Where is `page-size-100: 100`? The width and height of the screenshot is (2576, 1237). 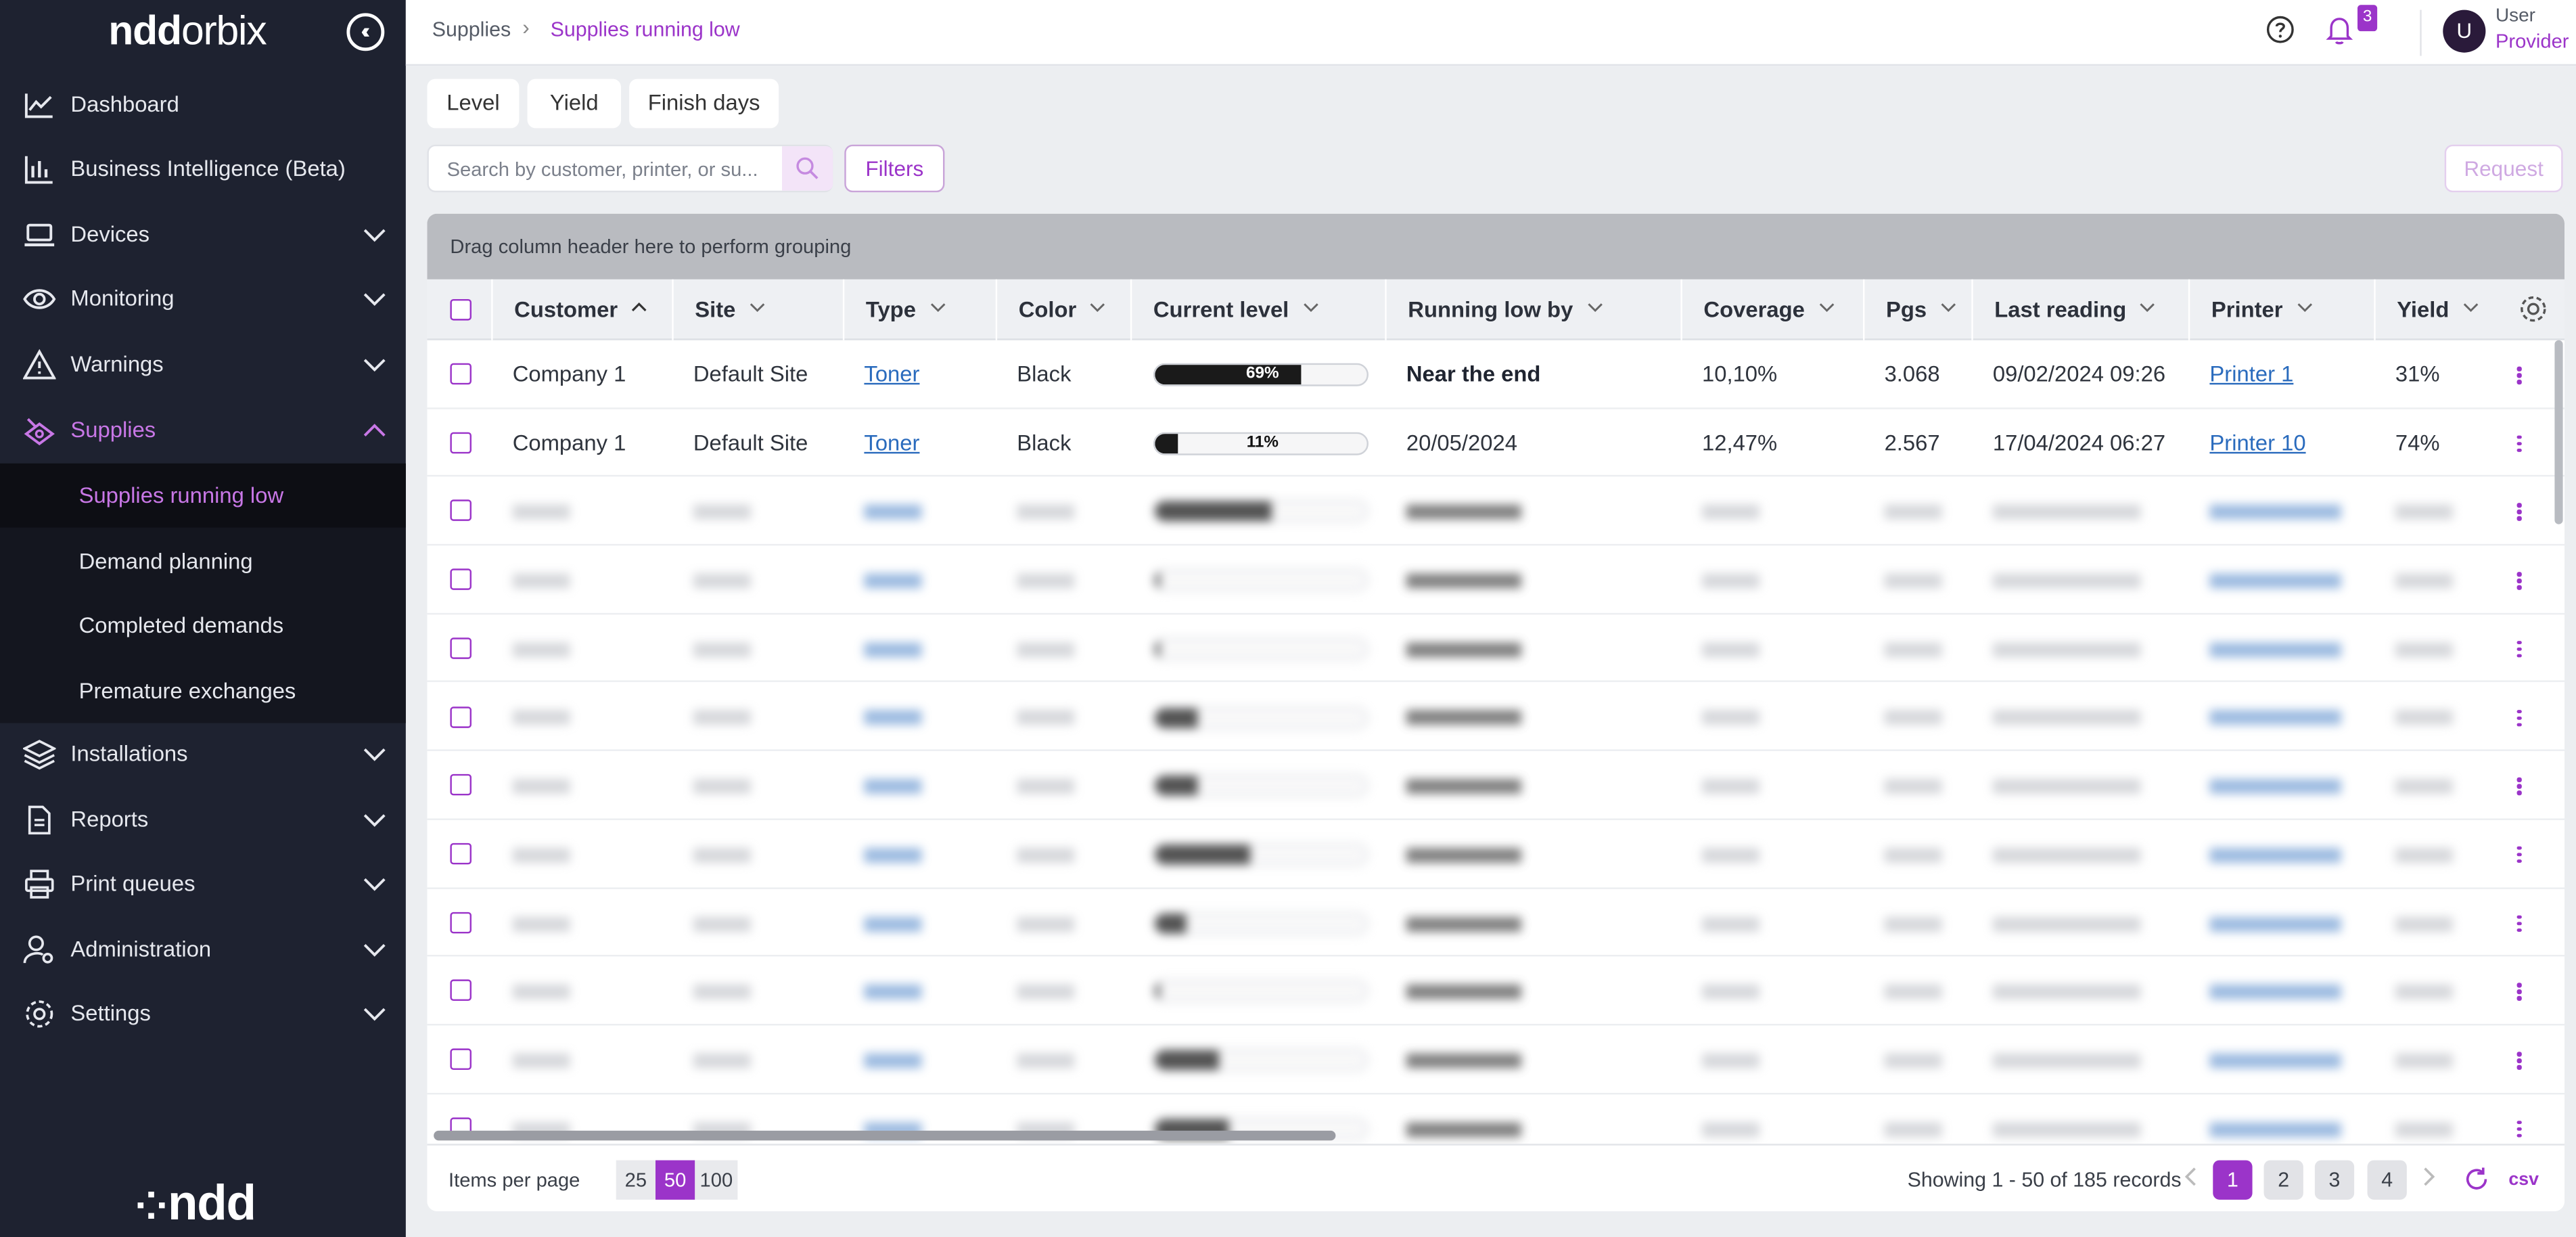
page-size-100: 100 is located at coordinates (716, 1180).